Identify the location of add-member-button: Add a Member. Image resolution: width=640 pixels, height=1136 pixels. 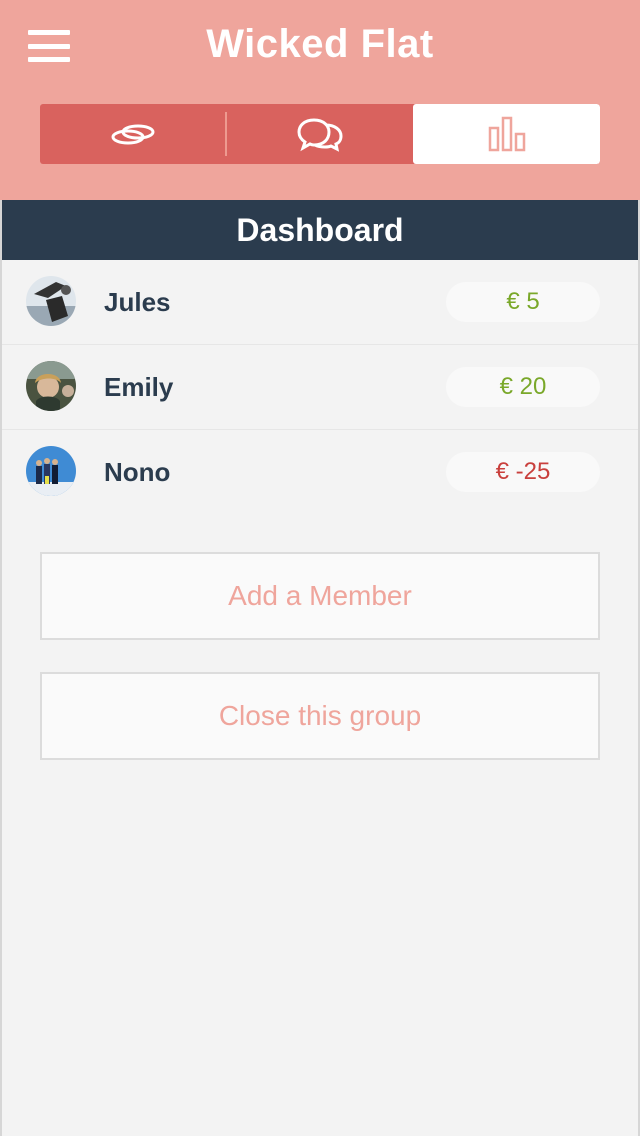
(320, 596).